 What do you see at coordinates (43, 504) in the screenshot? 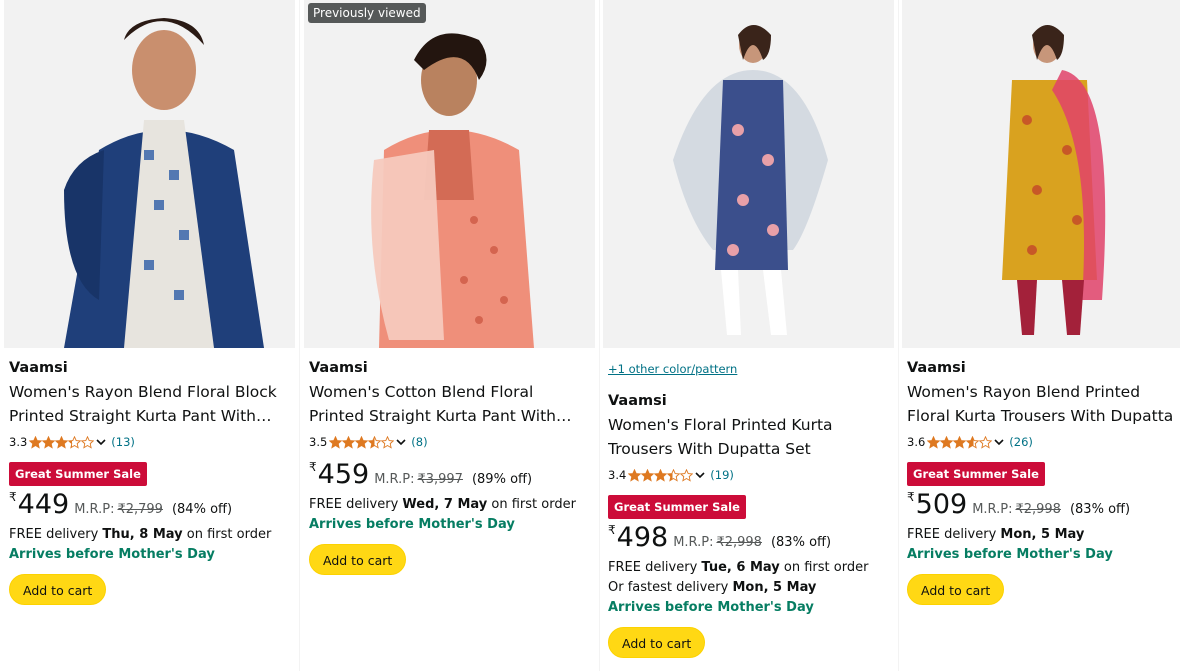
I see `price: 449` at bounding box center [43, 504].